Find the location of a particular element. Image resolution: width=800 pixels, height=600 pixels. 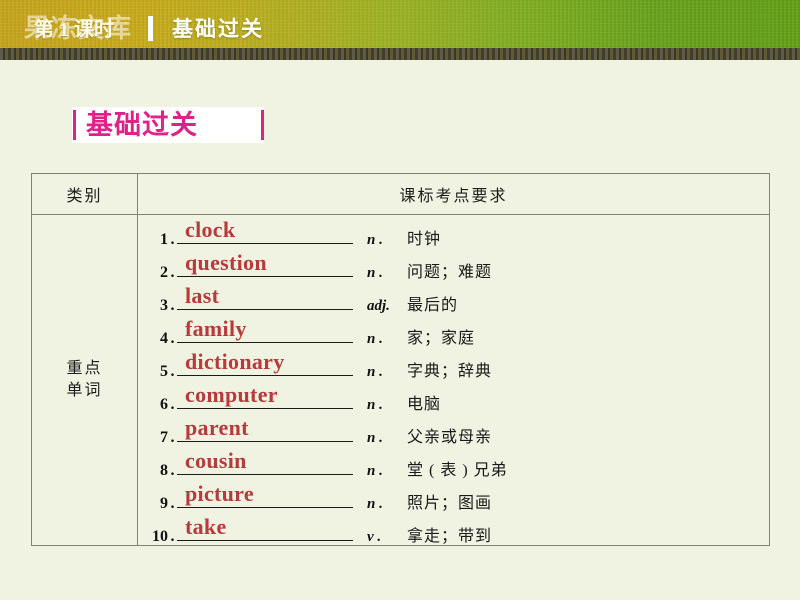

table-header-category: 类别 is located at coordinates (84, 194).